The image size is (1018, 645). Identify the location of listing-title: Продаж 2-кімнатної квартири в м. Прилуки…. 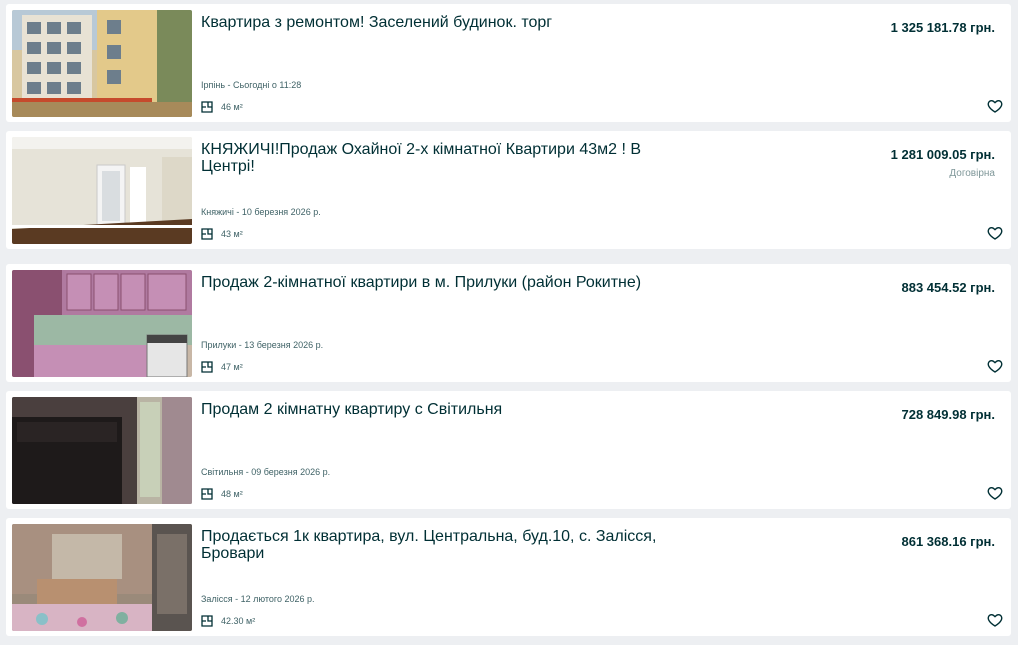
(436, 282).